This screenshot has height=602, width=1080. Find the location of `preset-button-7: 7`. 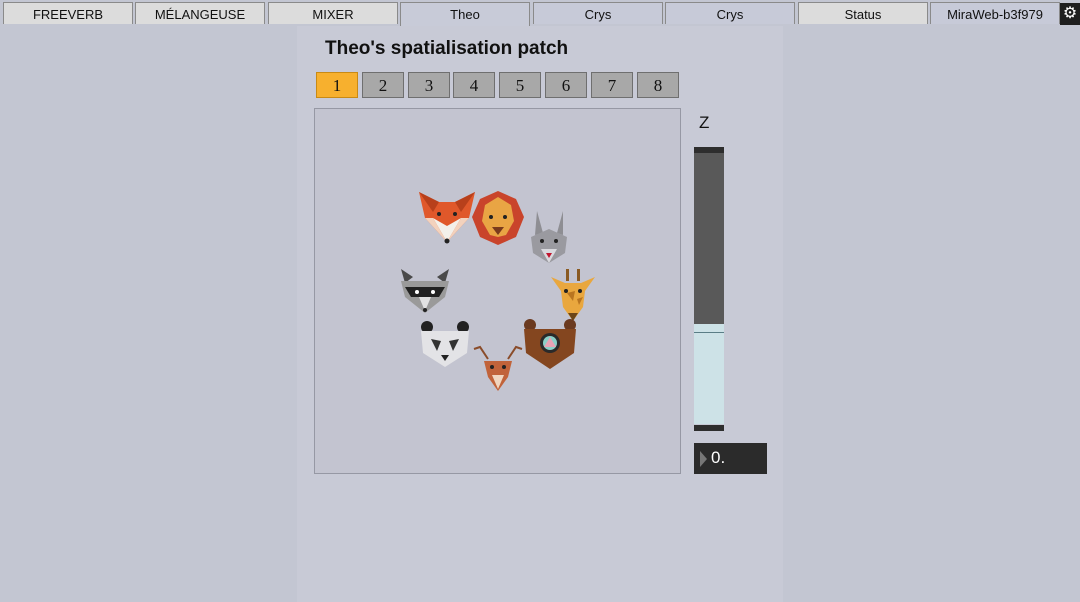

preset-button-7: 7 is located at coordinates (612, 85).